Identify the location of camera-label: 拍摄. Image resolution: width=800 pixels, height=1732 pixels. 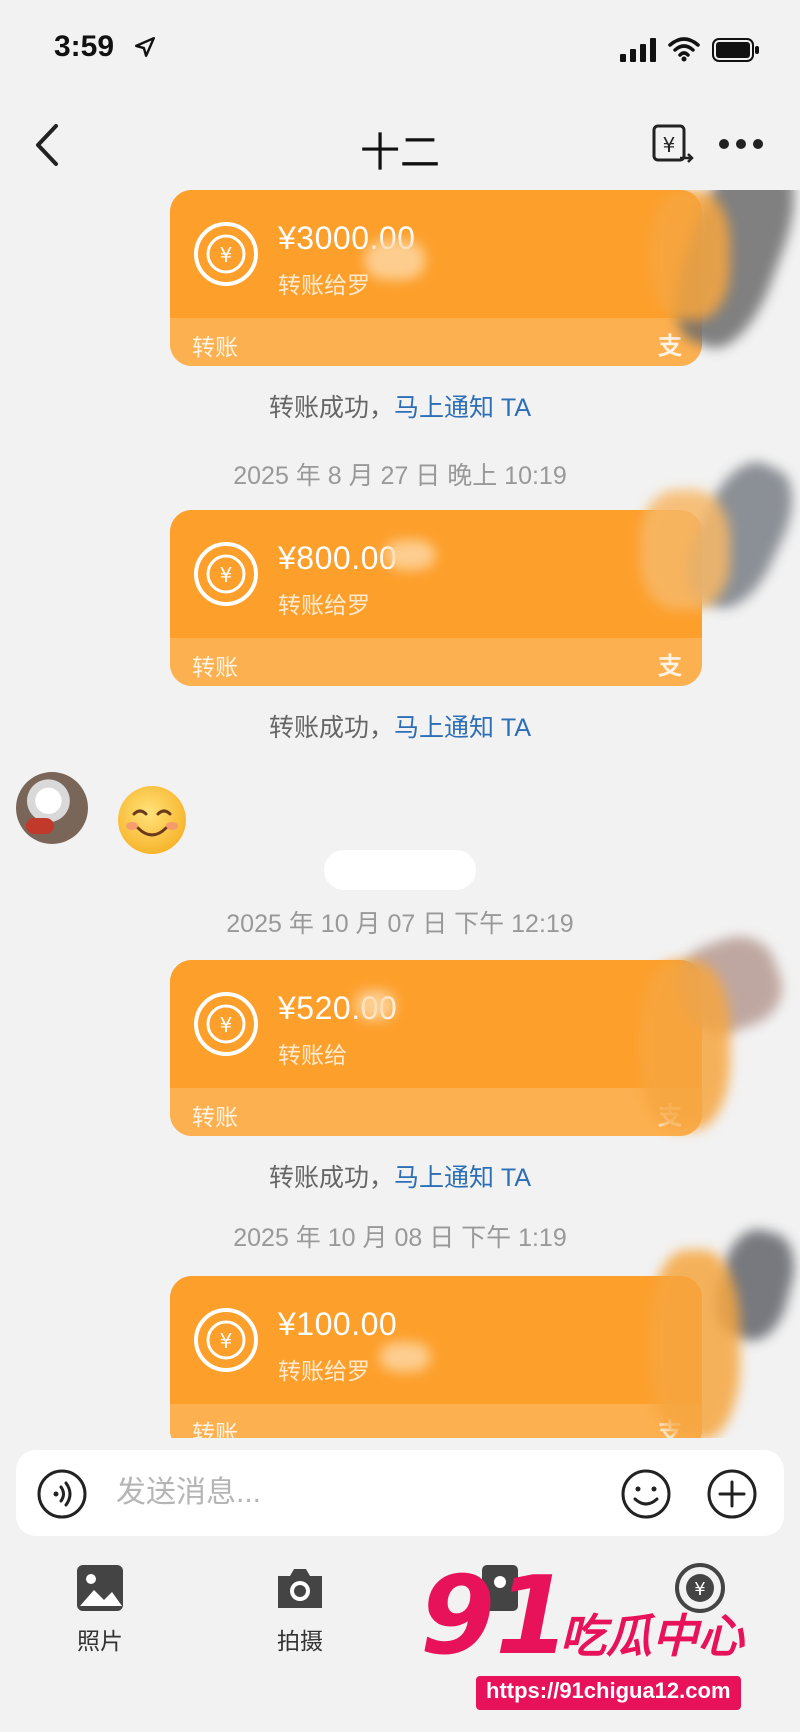
(300, 1641).